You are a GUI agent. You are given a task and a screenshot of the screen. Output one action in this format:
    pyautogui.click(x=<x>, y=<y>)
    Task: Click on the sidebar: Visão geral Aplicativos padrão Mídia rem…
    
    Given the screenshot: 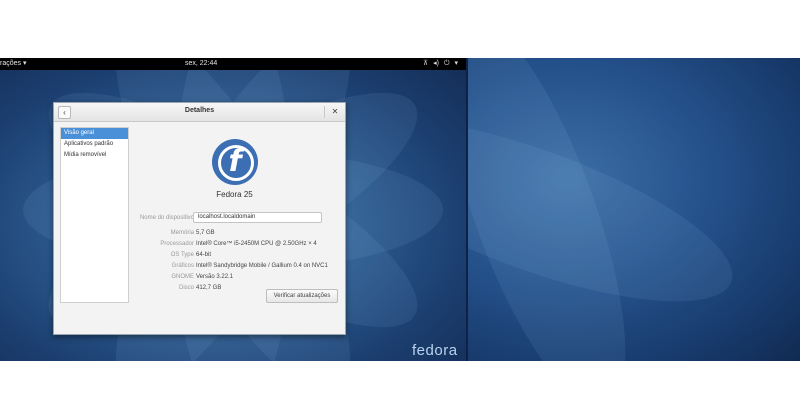 What is the action you would take?
    pyautogui.click(x=94, y=215)
    